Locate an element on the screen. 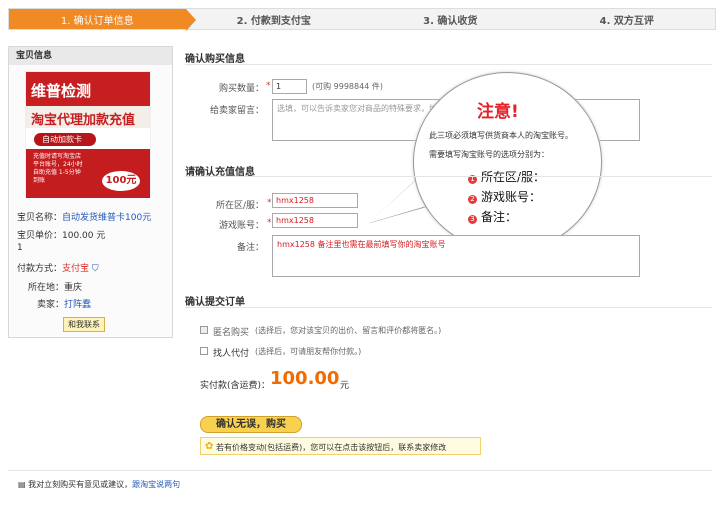 The height and width of the screenshot is (514, 720). location-row: 所在地：重庆 is located at coordinates (55, 288).